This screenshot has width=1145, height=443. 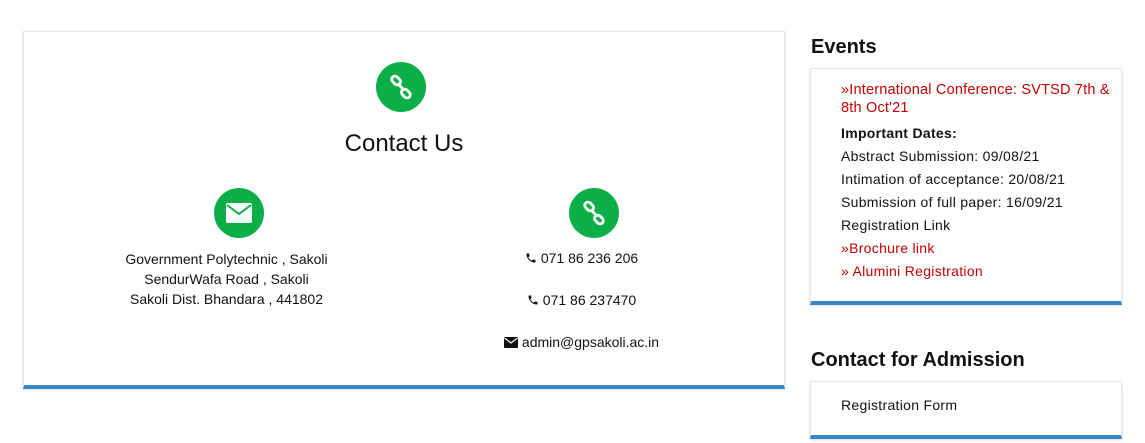 I want to click on contact-us-title: Contact Us, so click(x=404, y=143).